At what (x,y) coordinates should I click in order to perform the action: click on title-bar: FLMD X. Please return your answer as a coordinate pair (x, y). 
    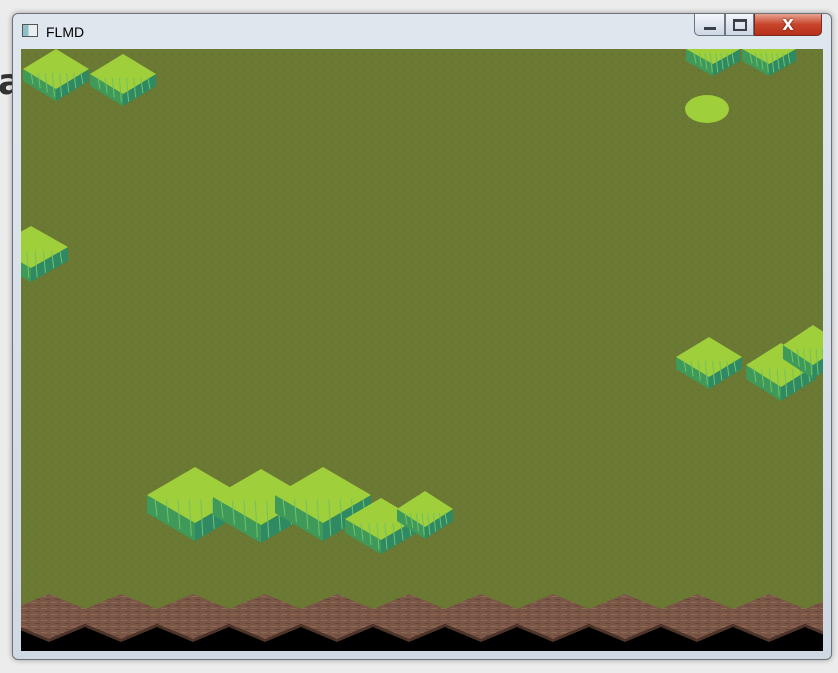
    Looking at the image, I should click on (422, 31).